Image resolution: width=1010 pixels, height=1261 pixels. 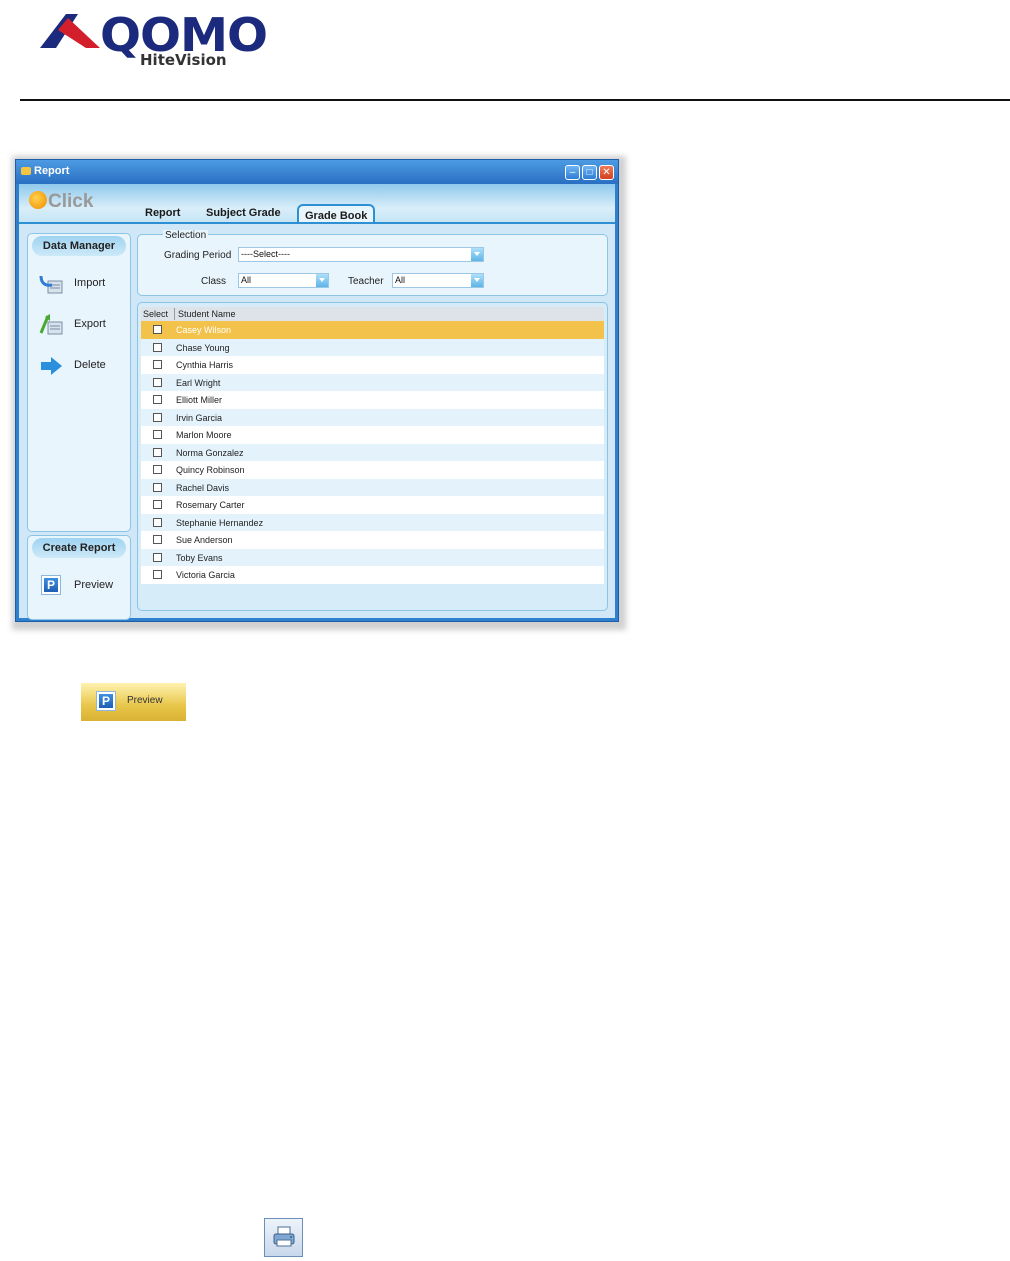 What do you see at coordinates (90, 283) in the screenshot?
I see `import-label: Import` at bounding box center [90, 283].